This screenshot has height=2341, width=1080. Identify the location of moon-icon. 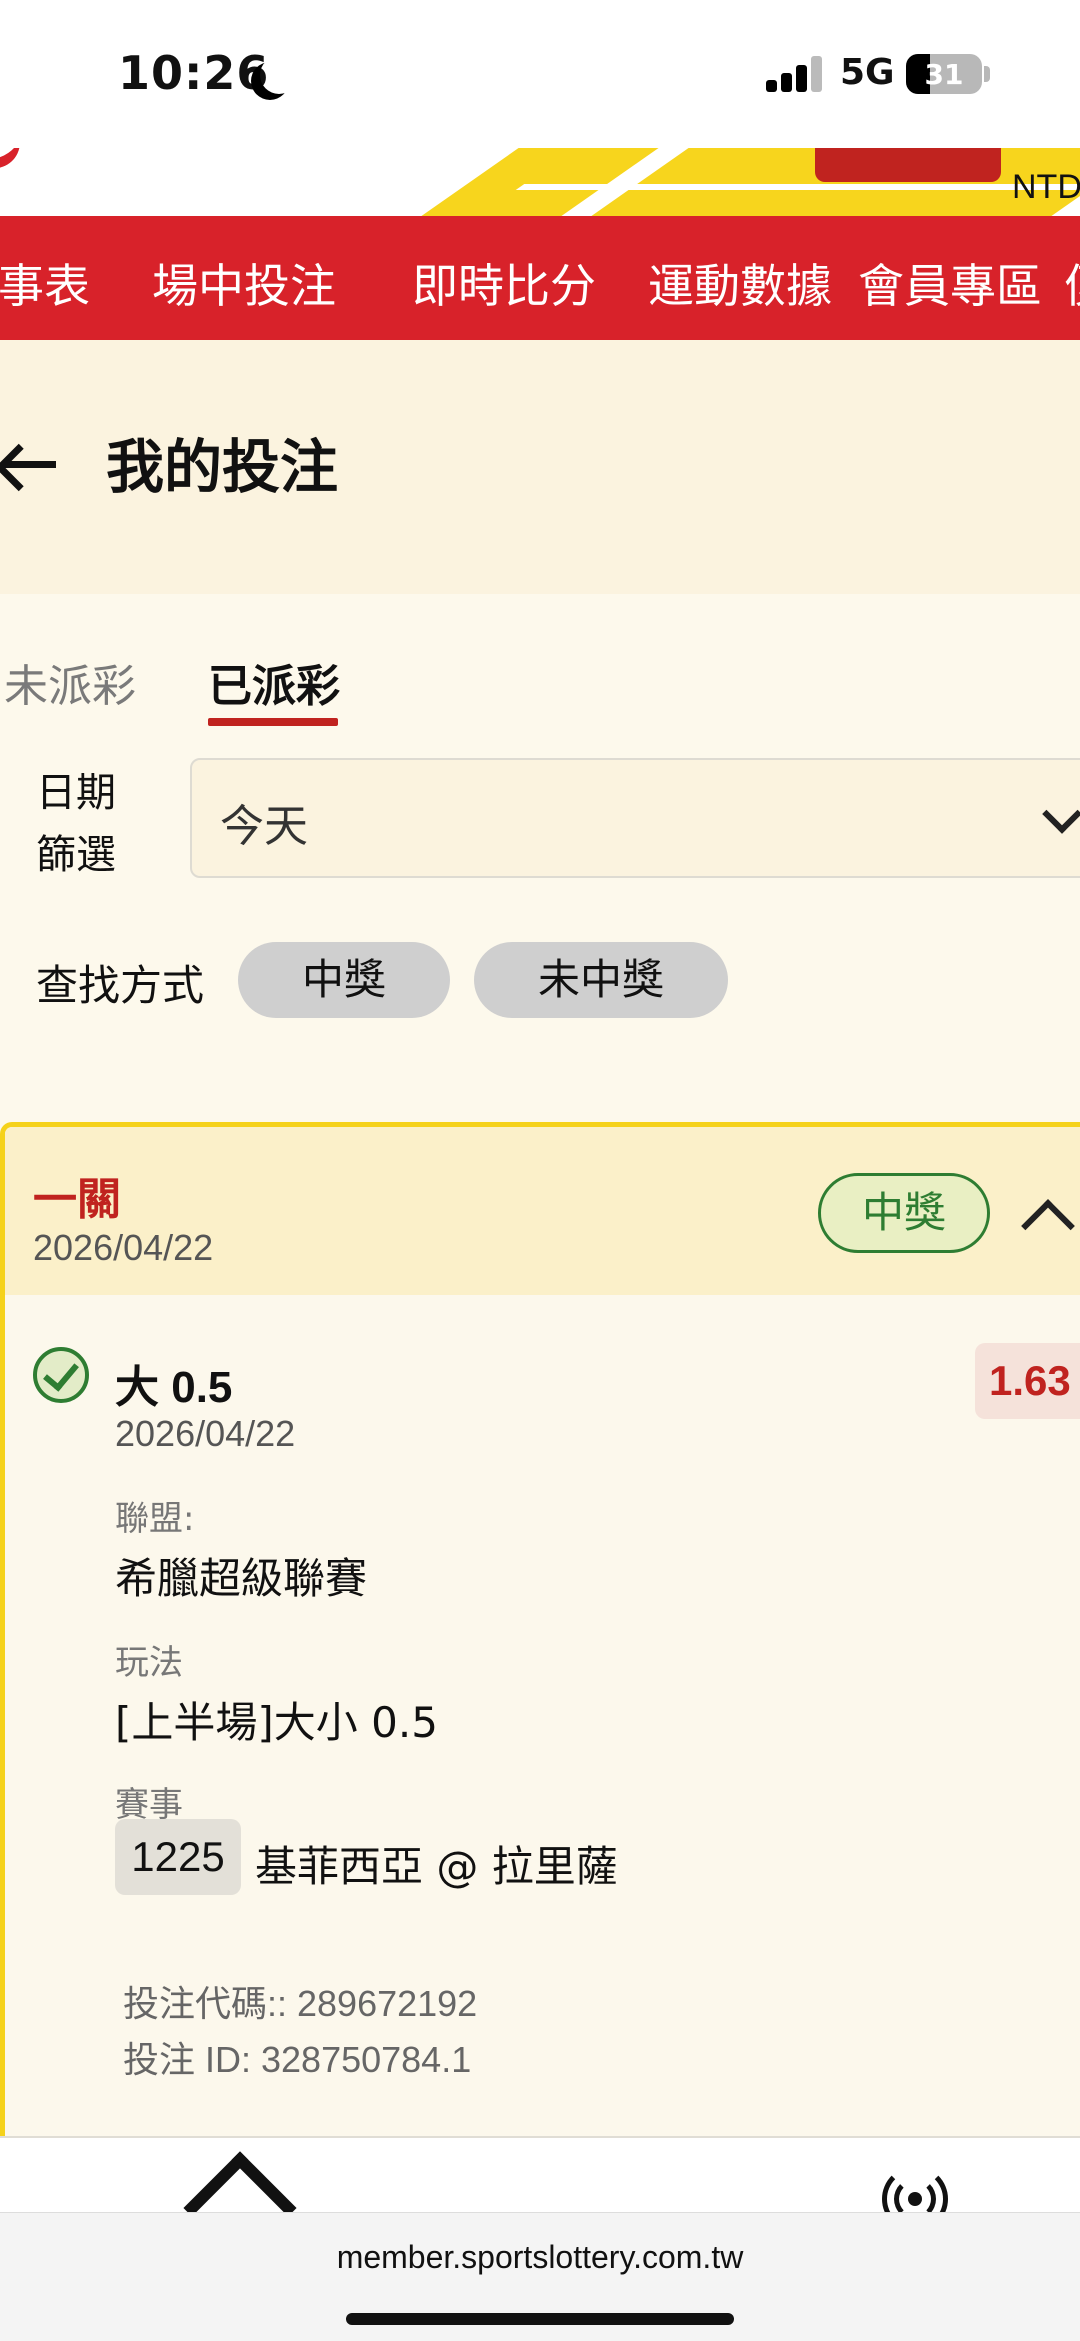
(279, 75).